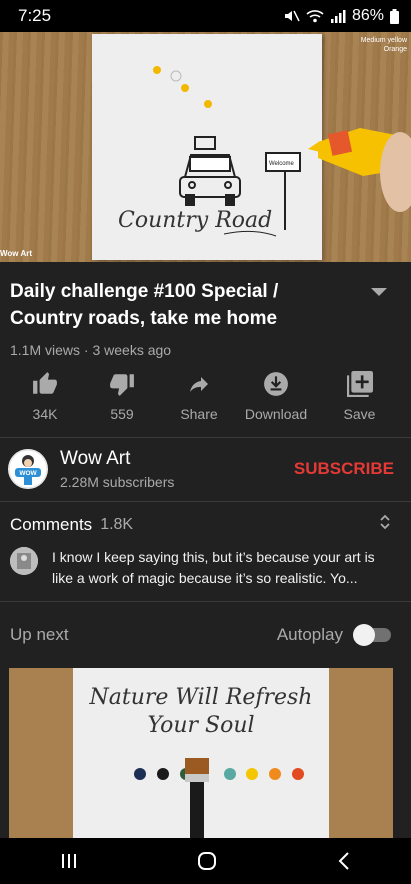 The width and height of the screenshot is (411, 884). Describe the element at coordinates (359, 401) in the screenshot. I see `save-button: Save` at that location.